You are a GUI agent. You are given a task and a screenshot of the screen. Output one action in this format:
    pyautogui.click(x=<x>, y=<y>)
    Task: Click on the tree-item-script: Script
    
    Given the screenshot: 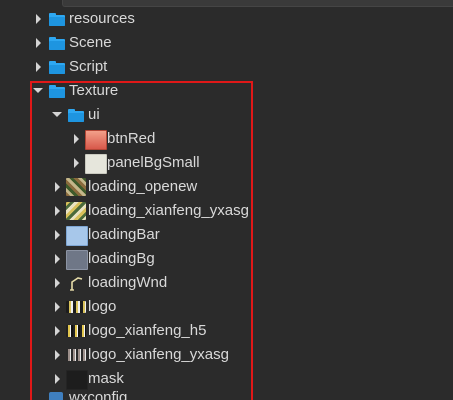 What is the action you would take?
    pyautogui.click(x=226, y=67)
    